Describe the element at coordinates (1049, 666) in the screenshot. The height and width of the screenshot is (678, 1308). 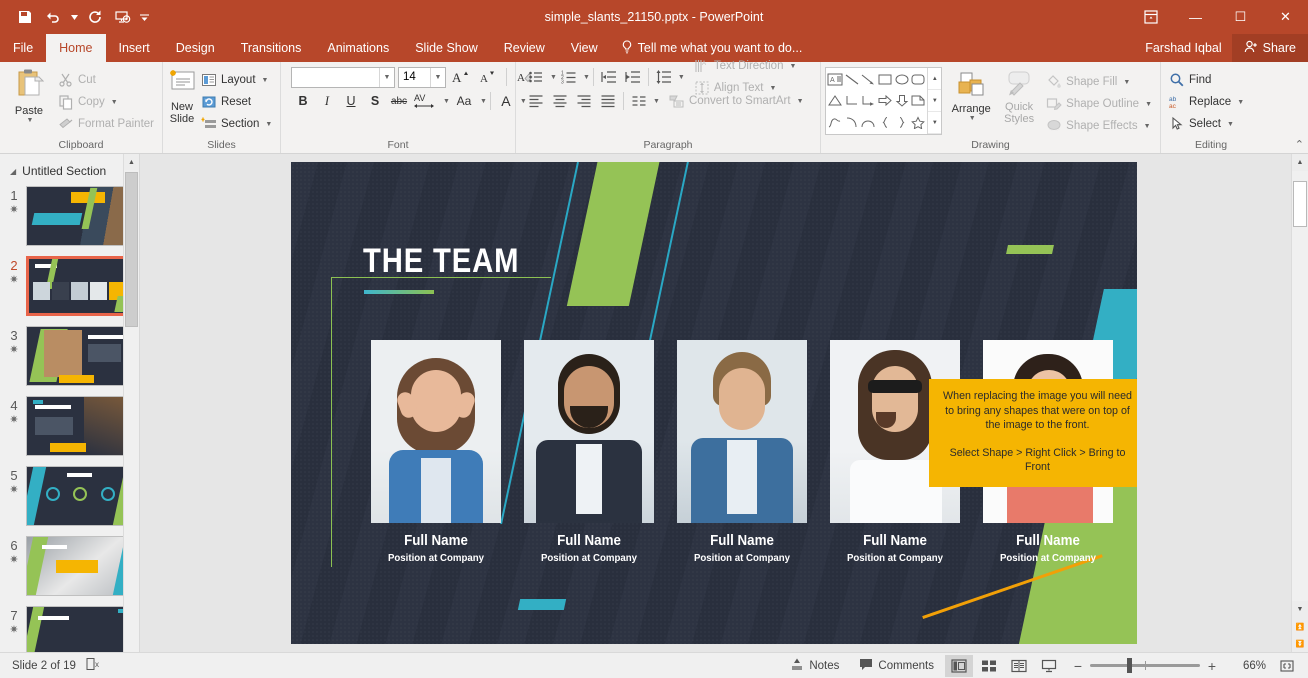
I see `slide-show-view-button` at that location.